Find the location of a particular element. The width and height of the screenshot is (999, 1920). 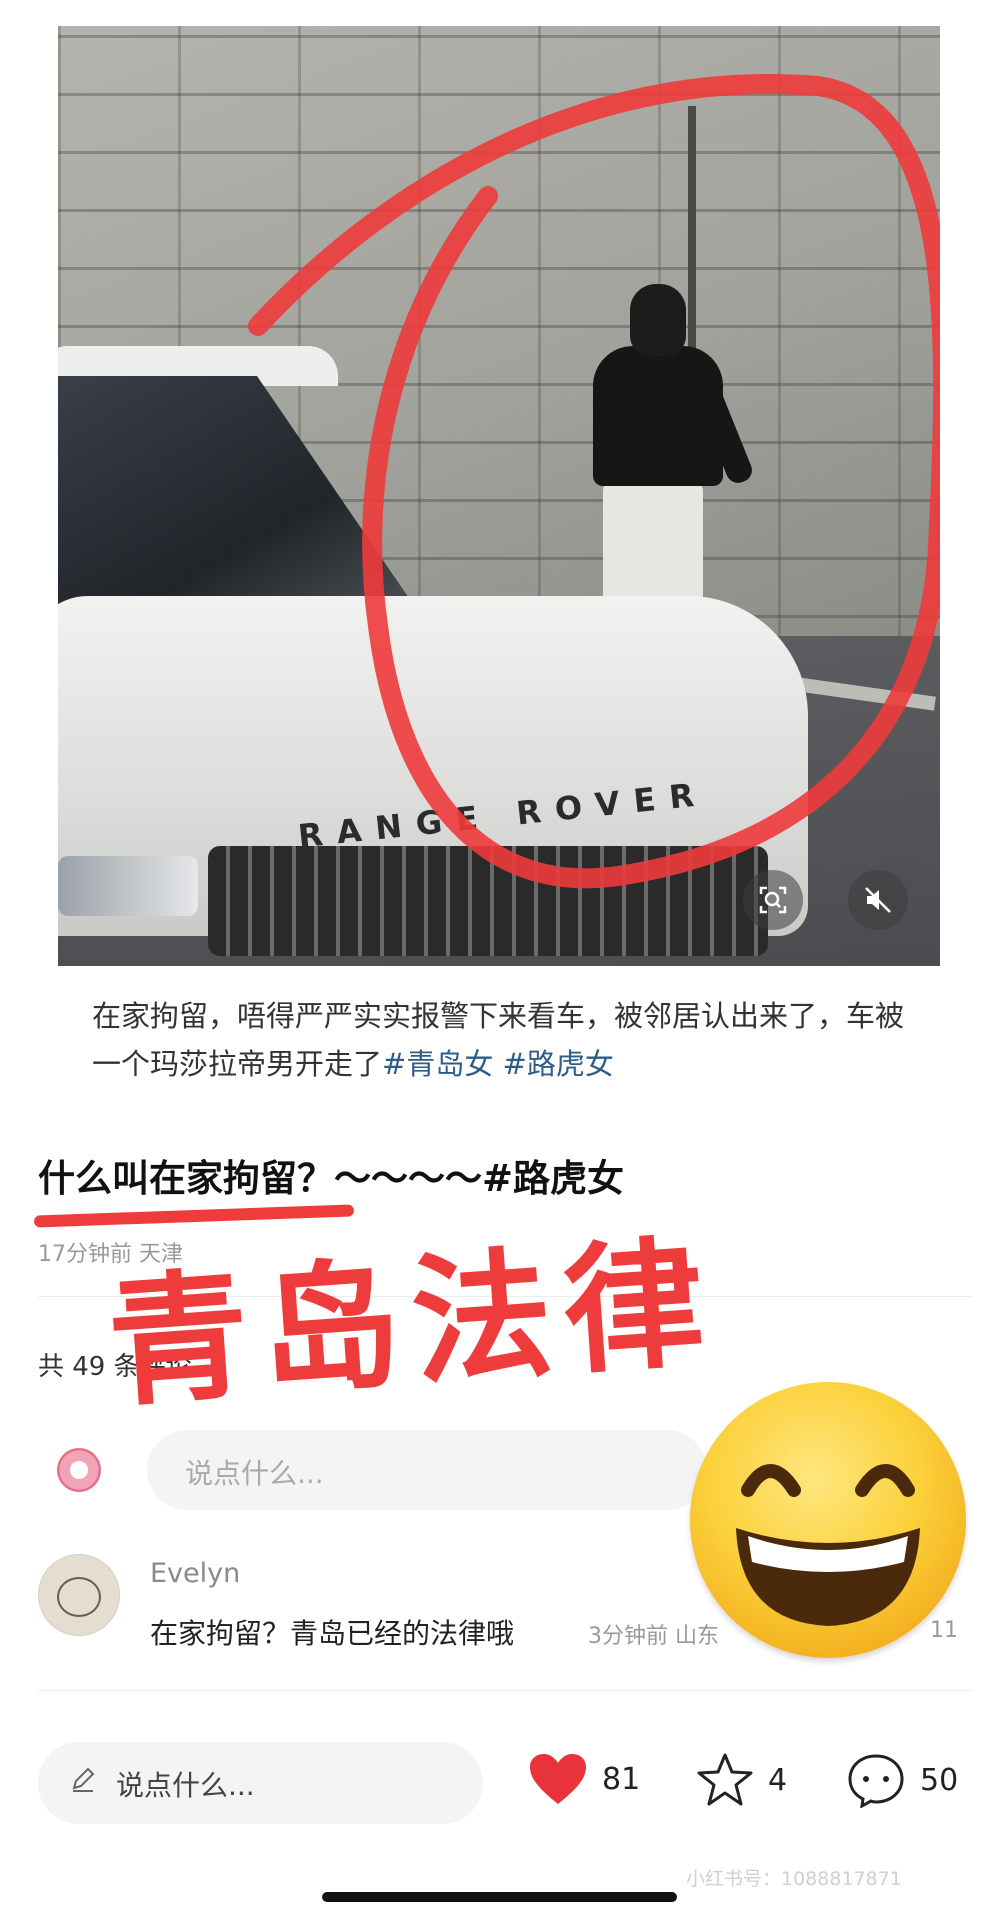

like-button: 81 is located at coordinates (584, 1779).